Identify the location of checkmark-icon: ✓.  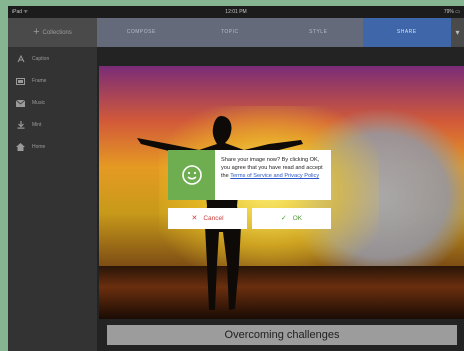
(283, 218).